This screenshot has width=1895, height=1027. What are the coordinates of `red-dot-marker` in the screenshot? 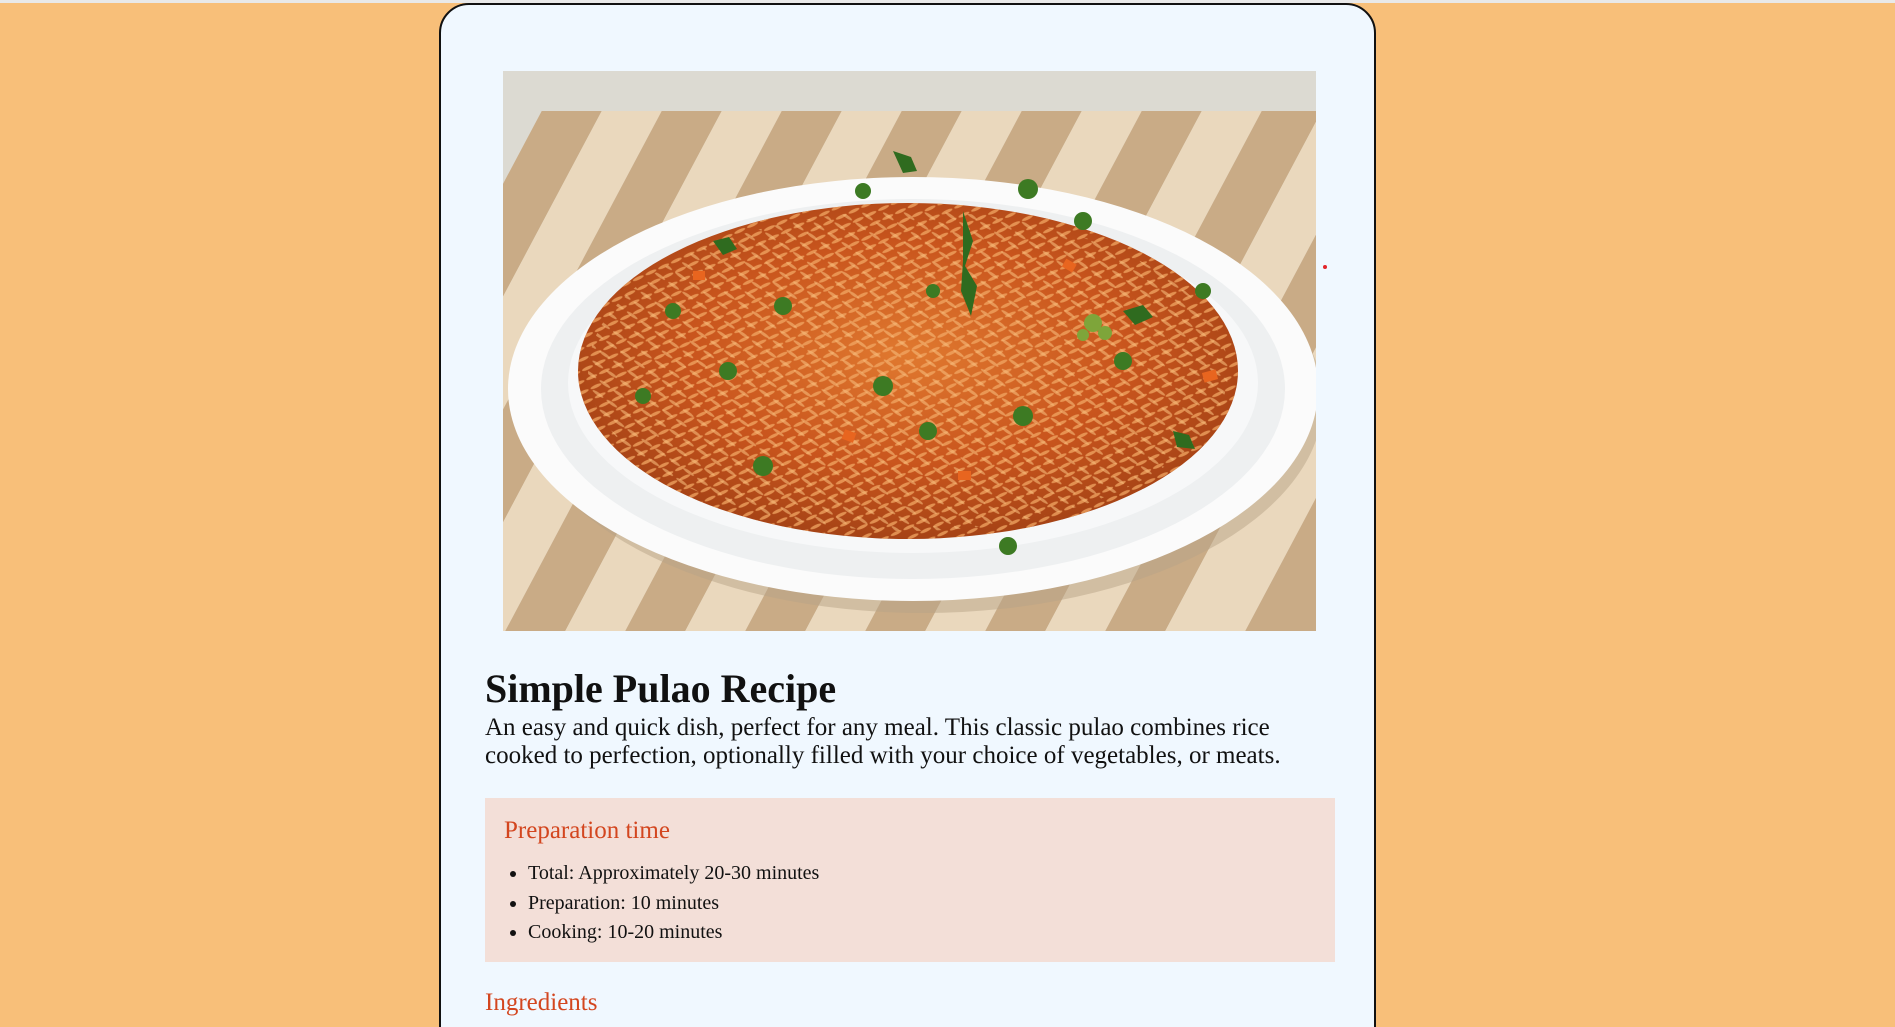 It's located at (1325, 267).